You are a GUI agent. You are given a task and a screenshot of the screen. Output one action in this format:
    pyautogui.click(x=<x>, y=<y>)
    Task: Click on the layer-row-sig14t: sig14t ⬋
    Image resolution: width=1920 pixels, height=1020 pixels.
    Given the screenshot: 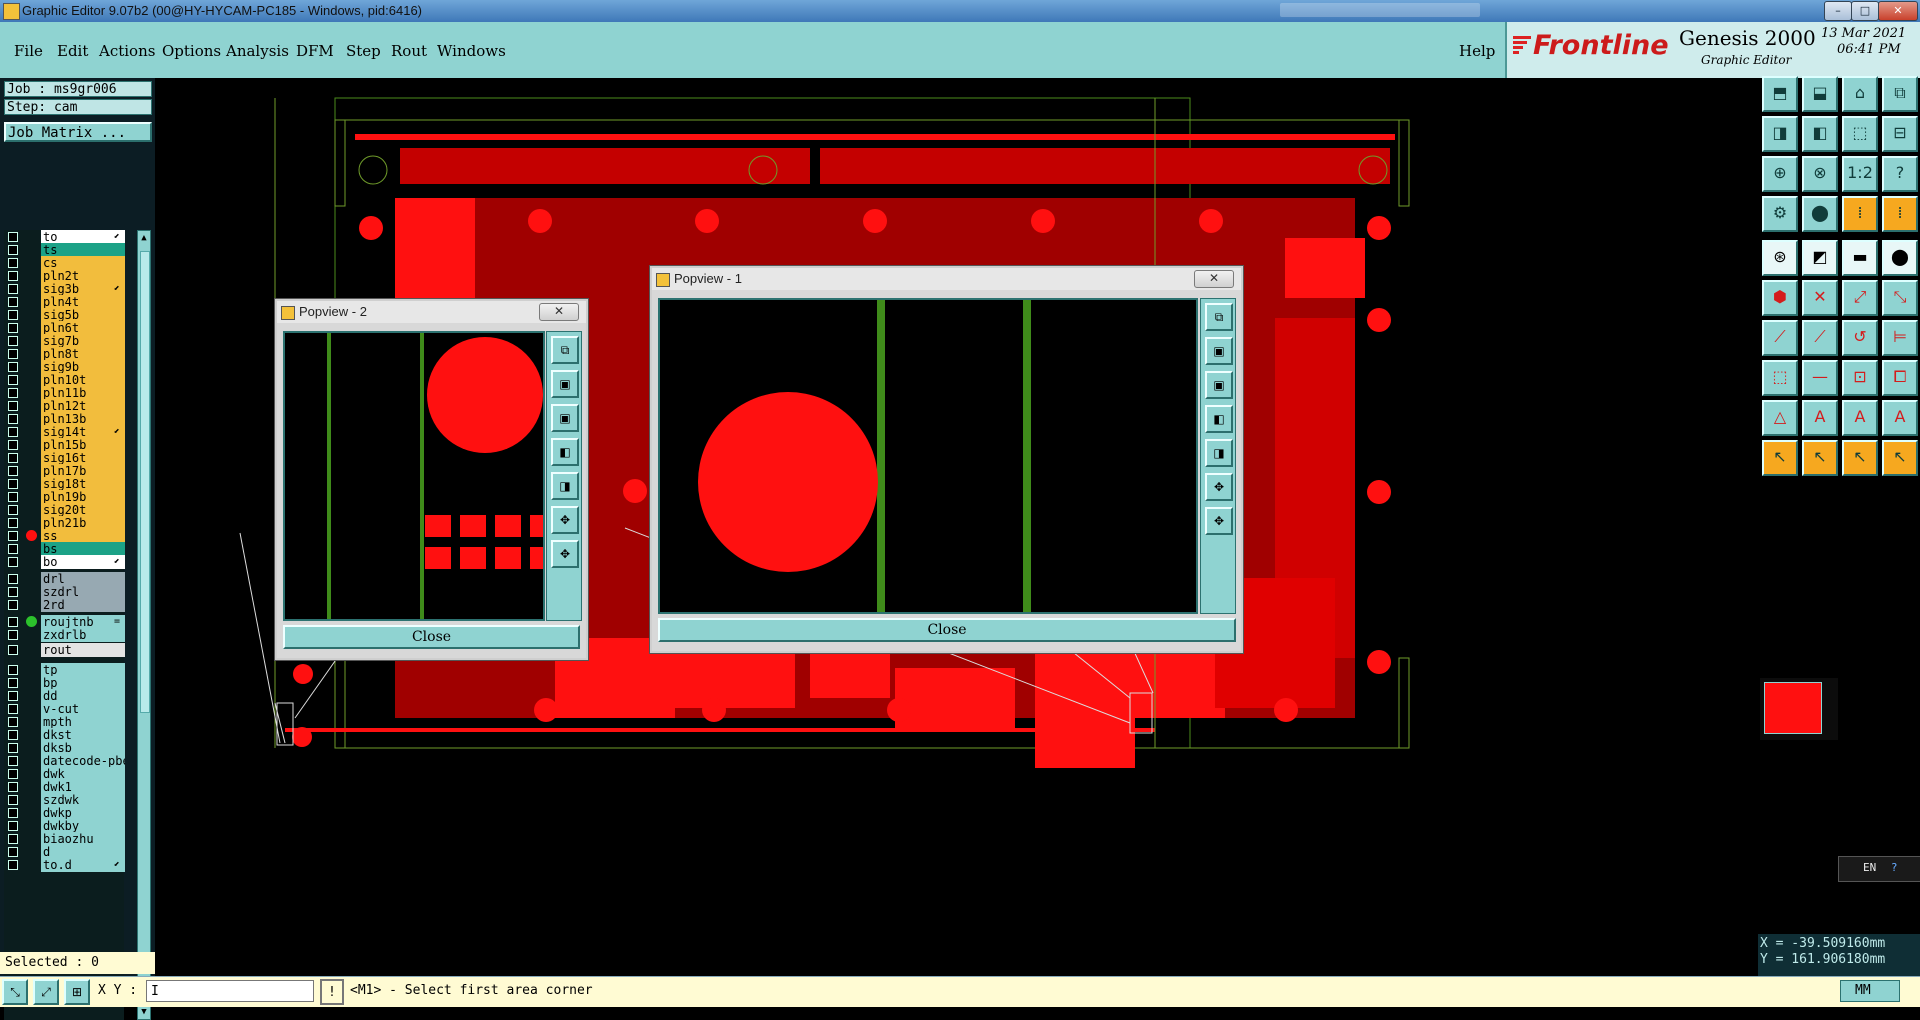 What is the action you would take?
    pyautogui.click(x=64, y=432)
    